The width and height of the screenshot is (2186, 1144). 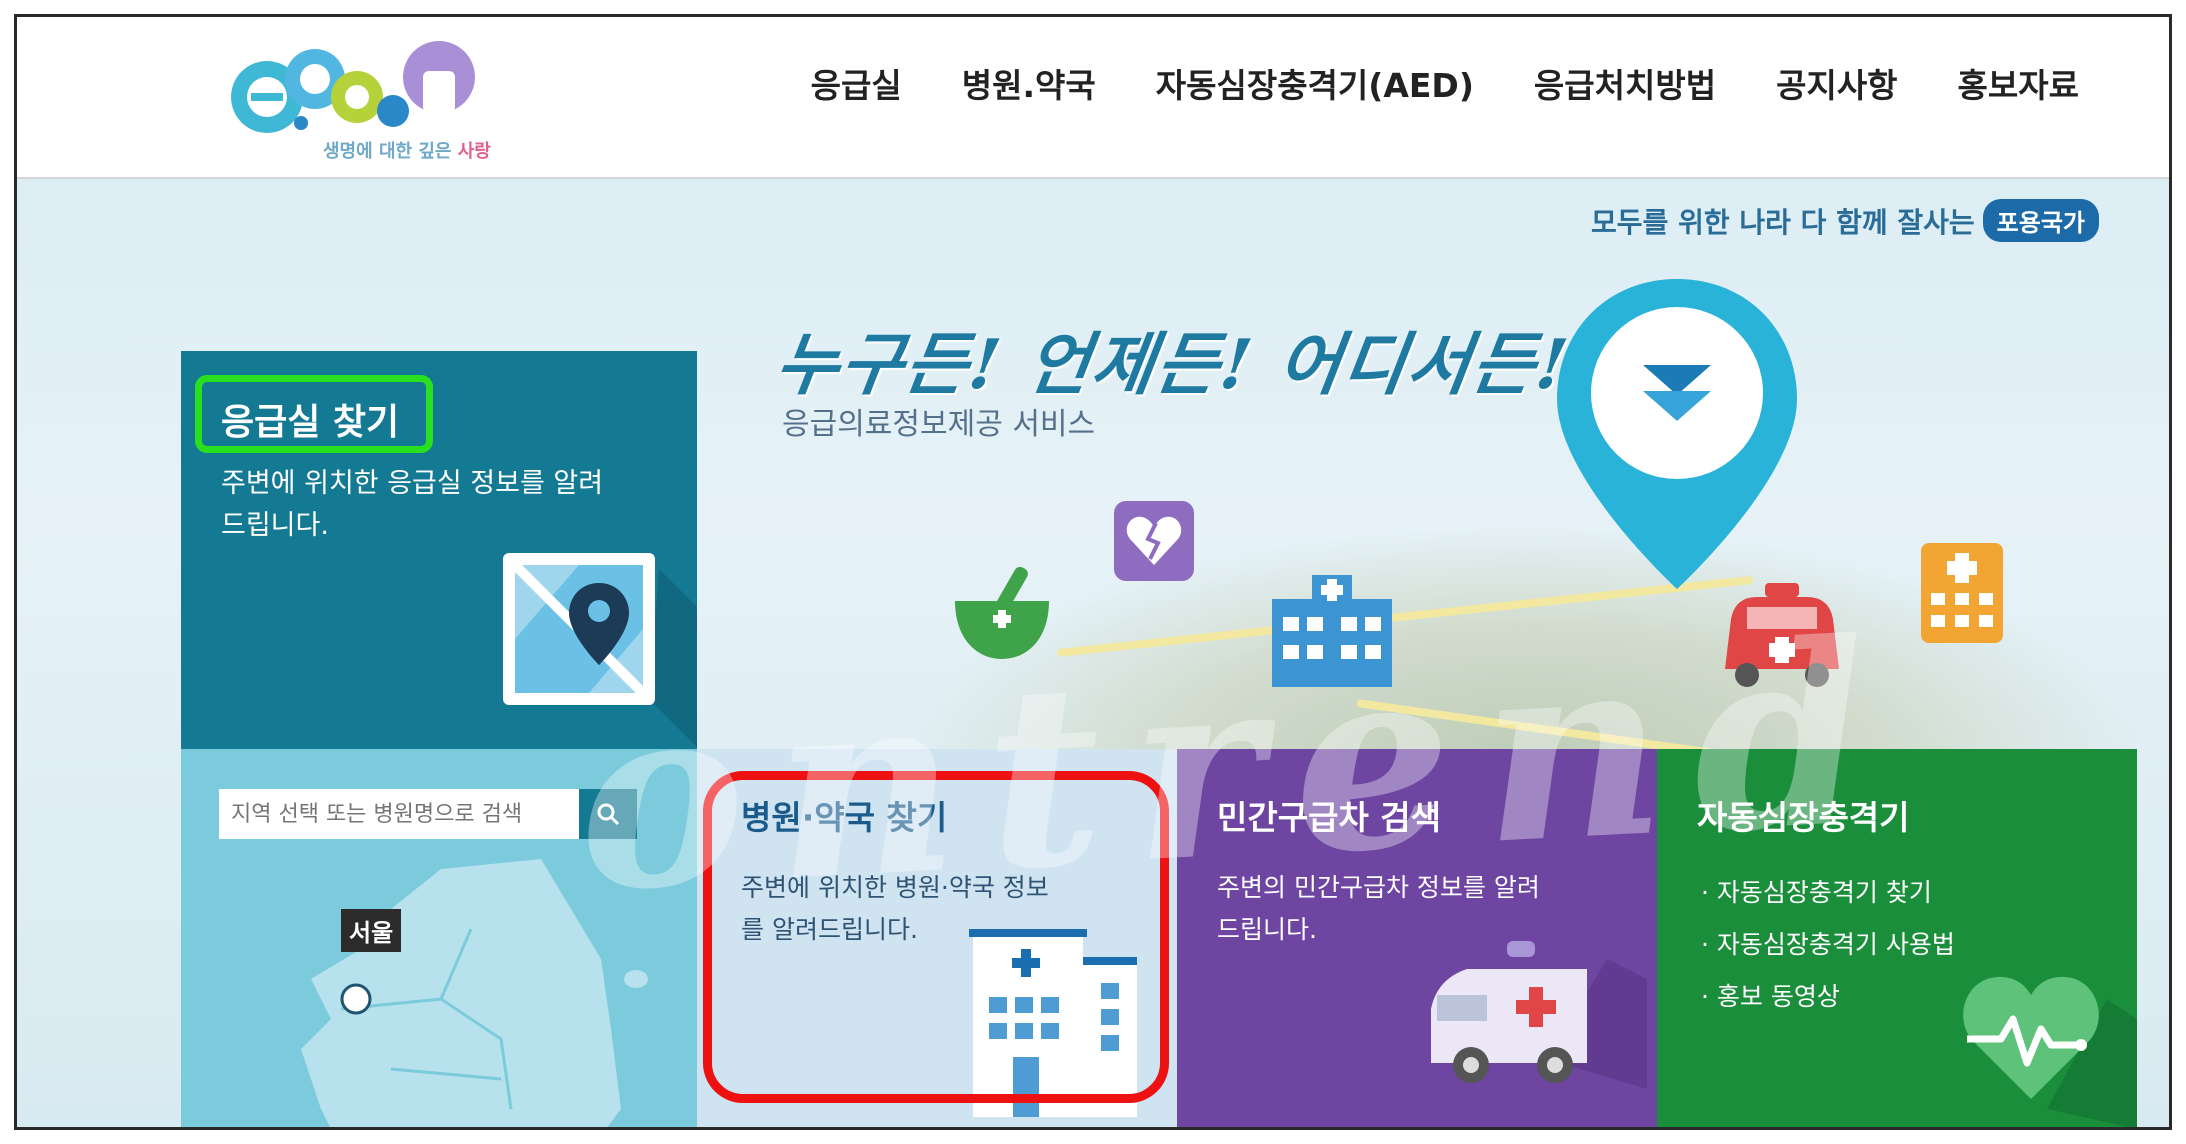 What do you see at coordinates (353, 87) in the screenshot?
I see `egen-logo-graphic` at bounding box center [353, 87].